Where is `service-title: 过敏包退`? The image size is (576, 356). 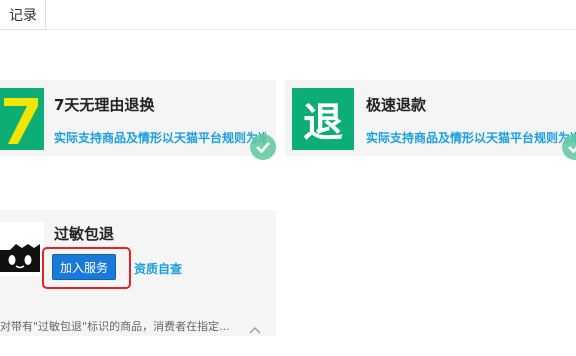 service-title: 过敏包退 is located at coordinates (84, 234).